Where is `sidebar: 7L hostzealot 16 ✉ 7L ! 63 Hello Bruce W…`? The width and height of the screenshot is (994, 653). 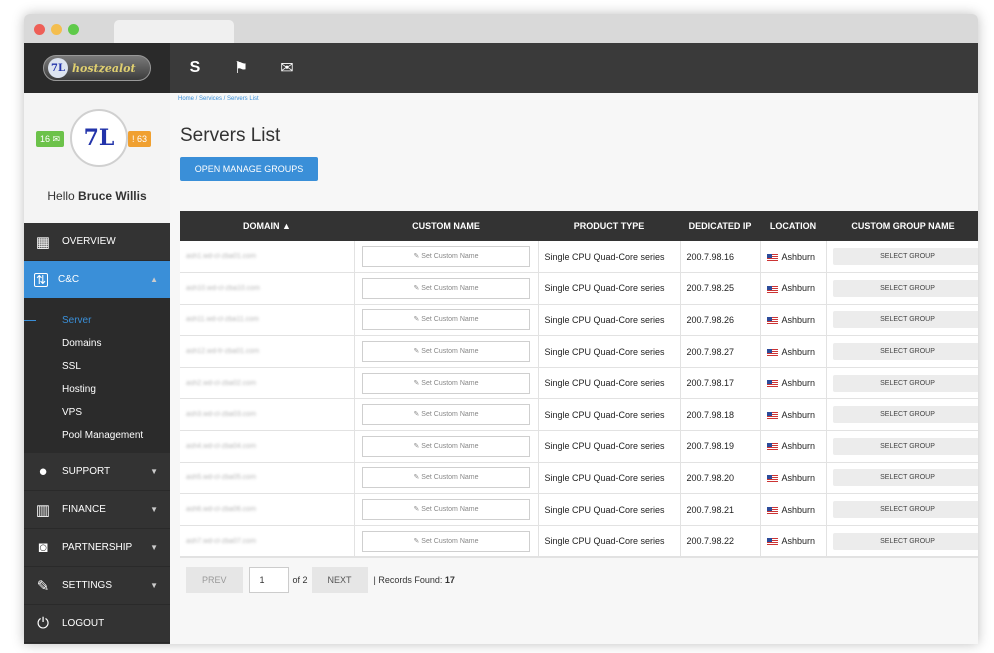 sidebar: 7L hostzealot 16 ✉ 7L ! 63 Hello Bruce W… is located at coordinates (97, 343).